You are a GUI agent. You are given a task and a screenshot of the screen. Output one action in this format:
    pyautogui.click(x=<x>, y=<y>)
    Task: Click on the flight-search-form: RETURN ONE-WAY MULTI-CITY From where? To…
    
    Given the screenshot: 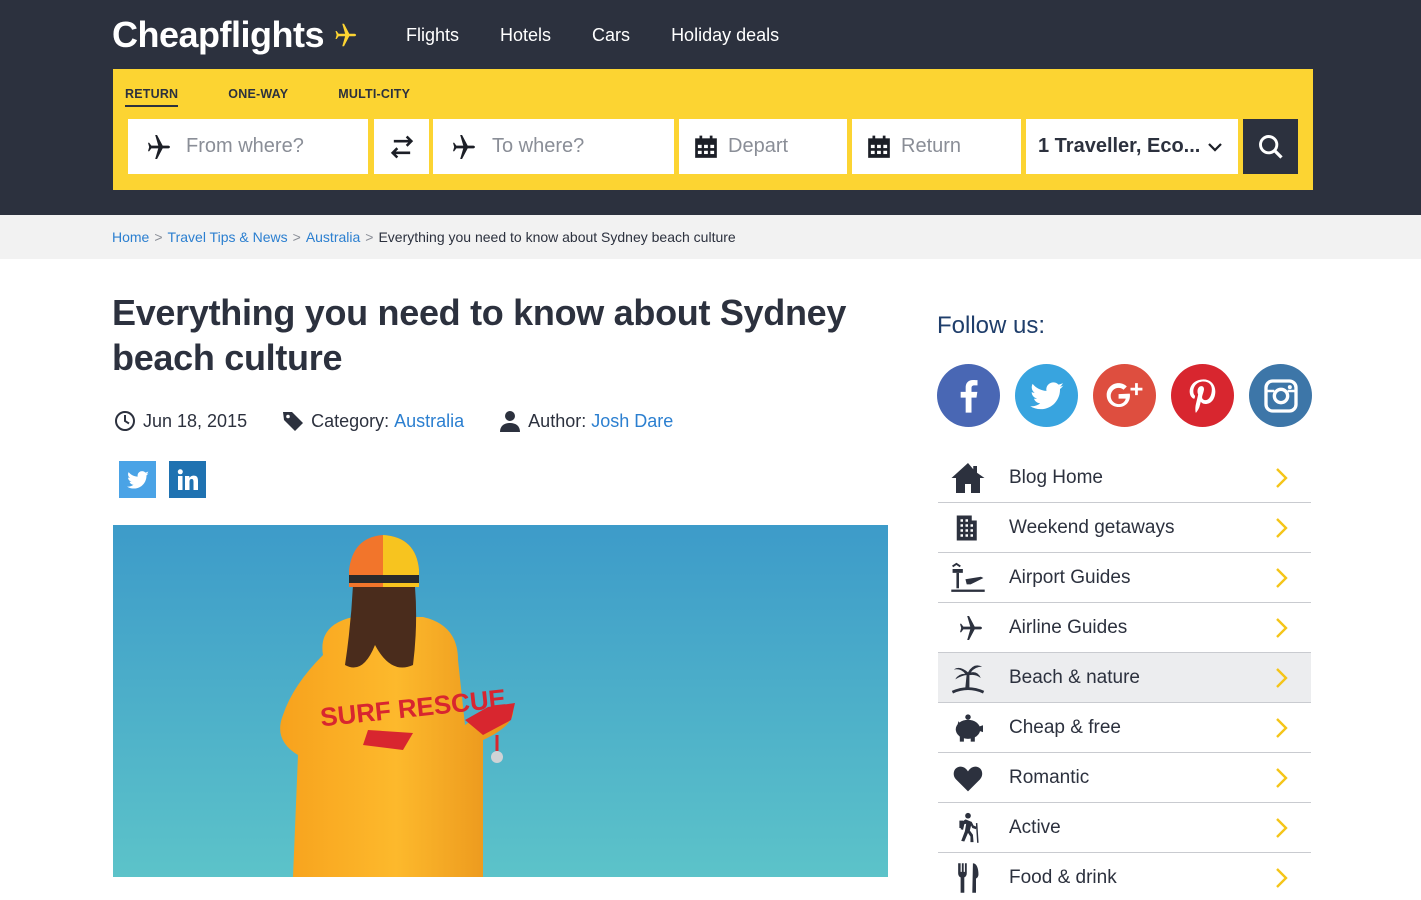 What is the action you would take?
    pyautogui.click(x=713, y=129)
    